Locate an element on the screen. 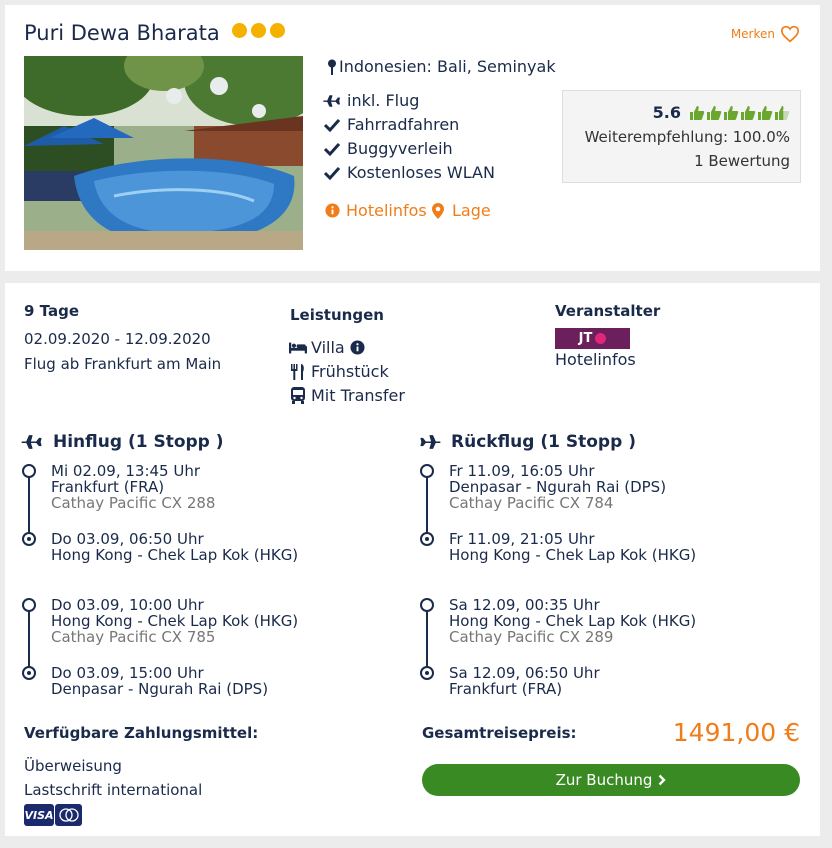 The image size is (832, 848). rating-box: 5.6 Weiterempfehlung: 100.0% 1 Bewertung is located at coordinates (681, 136).